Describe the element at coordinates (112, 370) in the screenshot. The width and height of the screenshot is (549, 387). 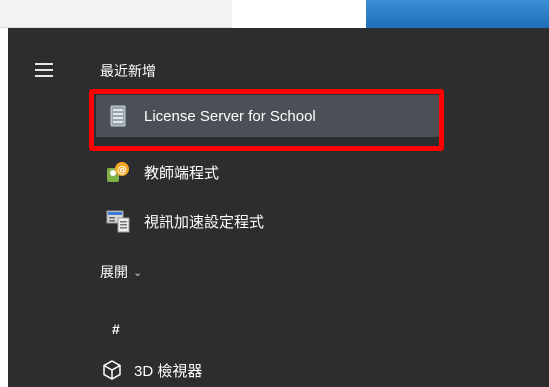
I see `3d-cube-icon` at that location.